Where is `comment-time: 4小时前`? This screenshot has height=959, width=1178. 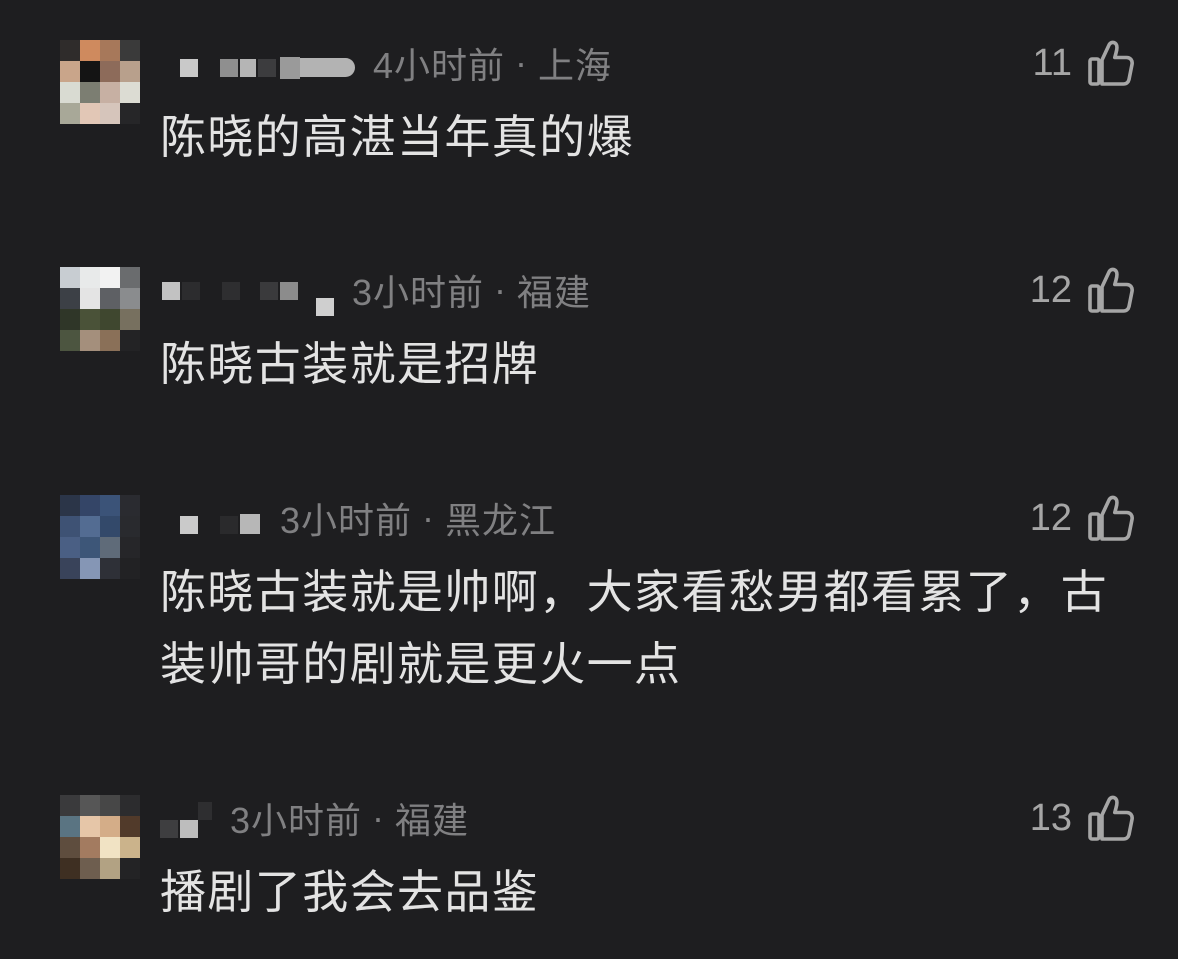
comment-time: 4小时前 is located at coordinates (439, 65).